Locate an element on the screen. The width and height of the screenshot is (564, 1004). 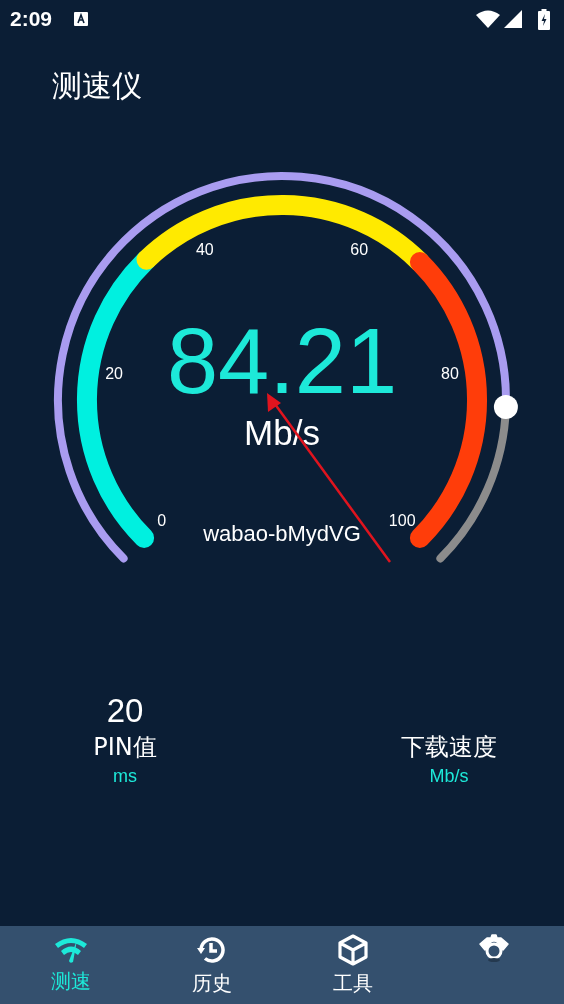
tick-label: 40 is located at coordinates (204, 249).